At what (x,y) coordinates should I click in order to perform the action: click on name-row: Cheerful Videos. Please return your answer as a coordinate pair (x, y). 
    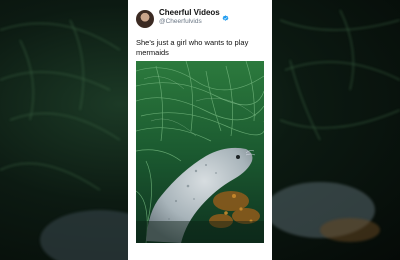
    Looking at the image, I should click on (194, 15).